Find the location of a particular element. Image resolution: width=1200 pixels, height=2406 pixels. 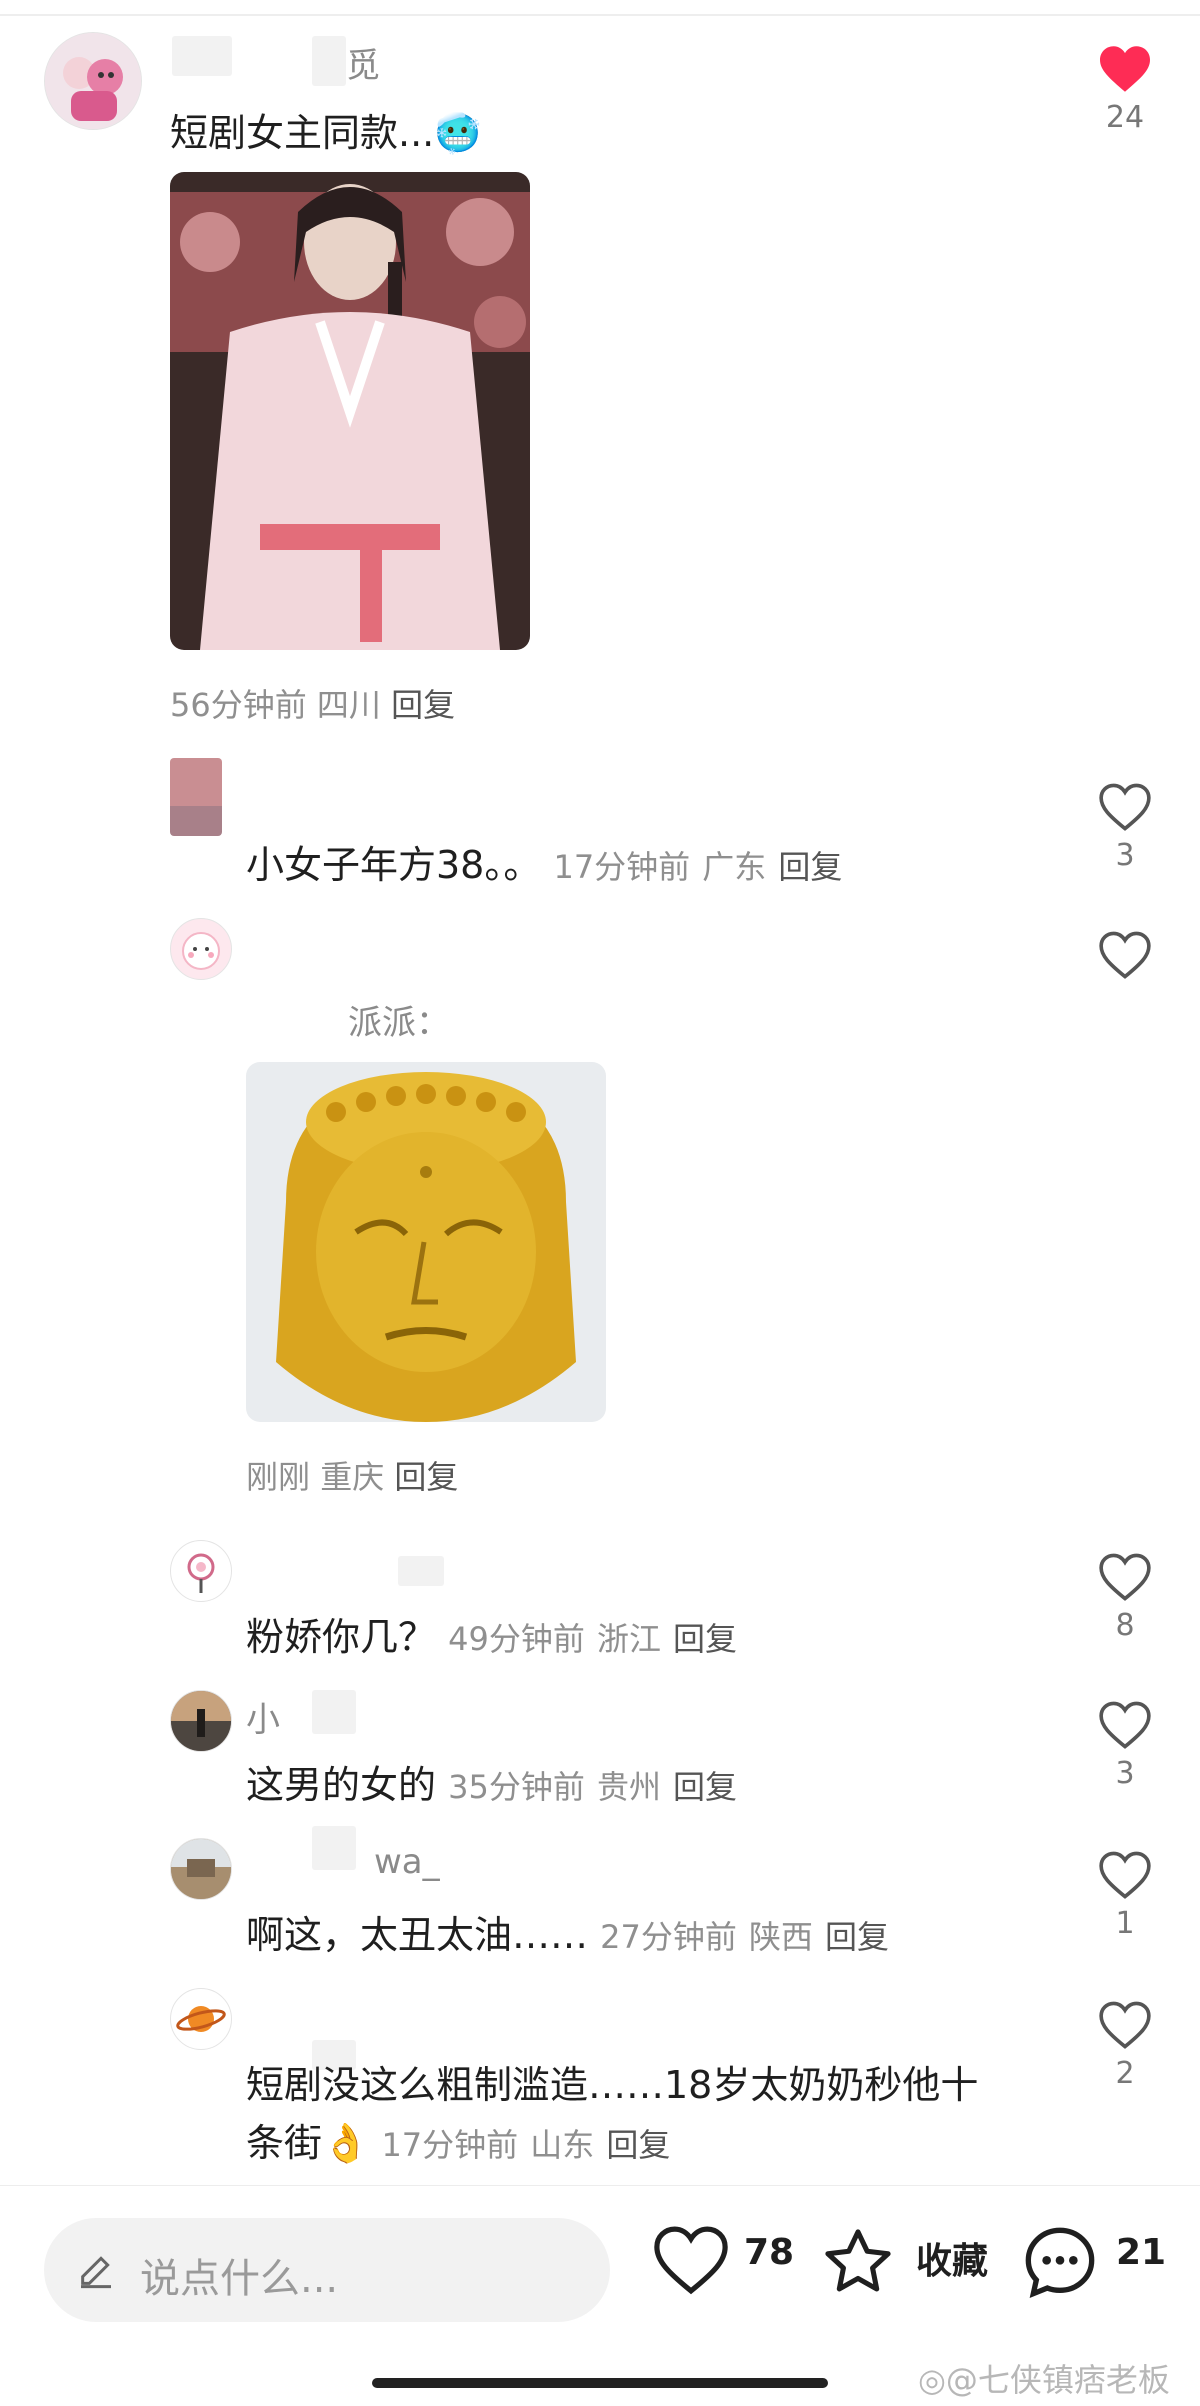

post-like-count: 78 is located at coordinates (769, 2252).